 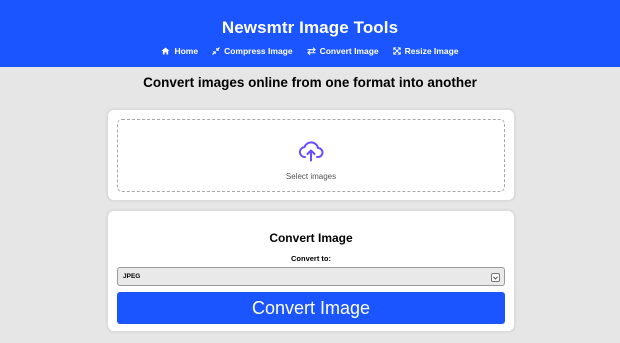 I want to click on nav-convert-image: Convert Image, so click(x=343, y=51).